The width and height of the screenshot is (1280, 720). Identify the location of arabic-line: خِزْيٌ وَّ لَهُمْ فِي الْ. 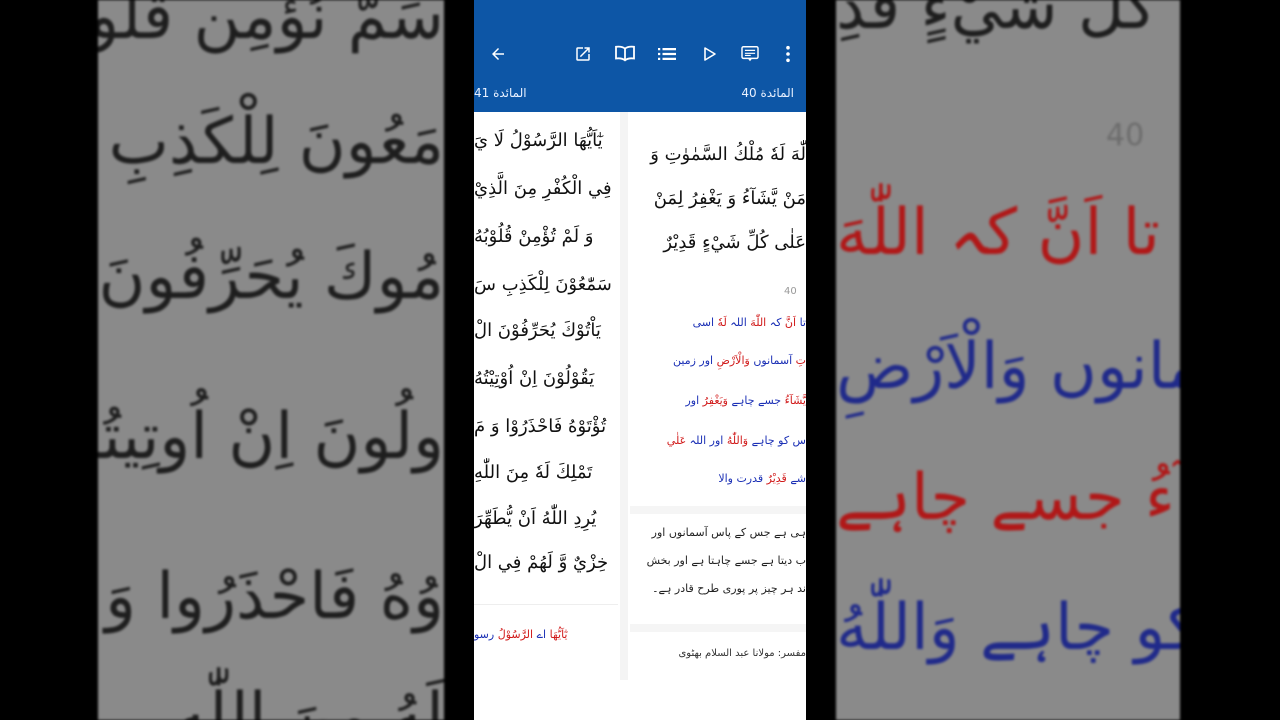
(541, 562).